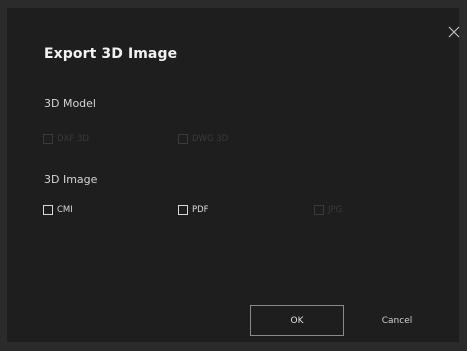 Image resolution: width=467 pixels, height=351 pixels. I want to click on checkbox-label: DWG 3D, so click(210, 139).